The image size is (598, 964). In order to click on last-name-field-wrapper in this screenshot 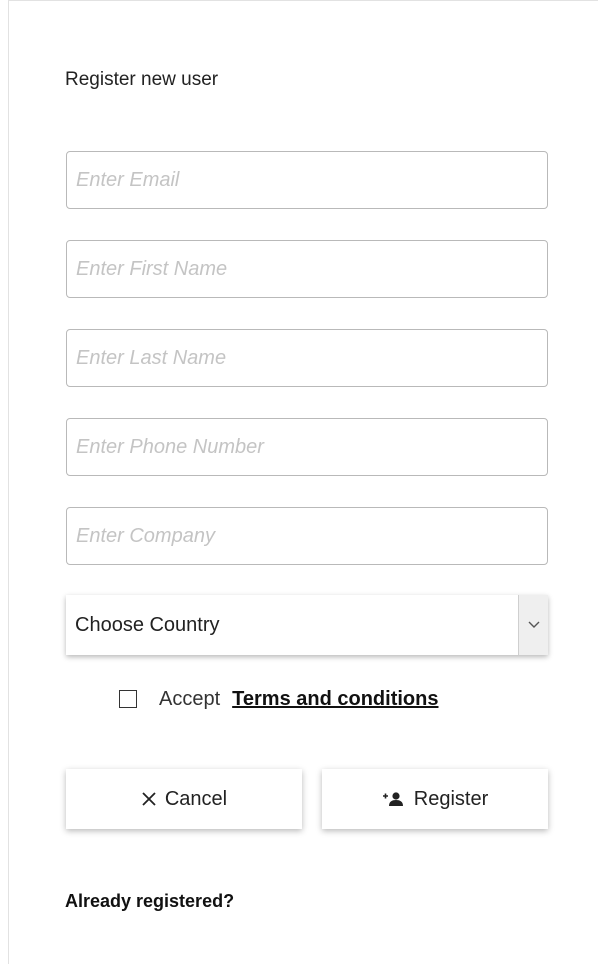, I will do `click(307, 358)`.